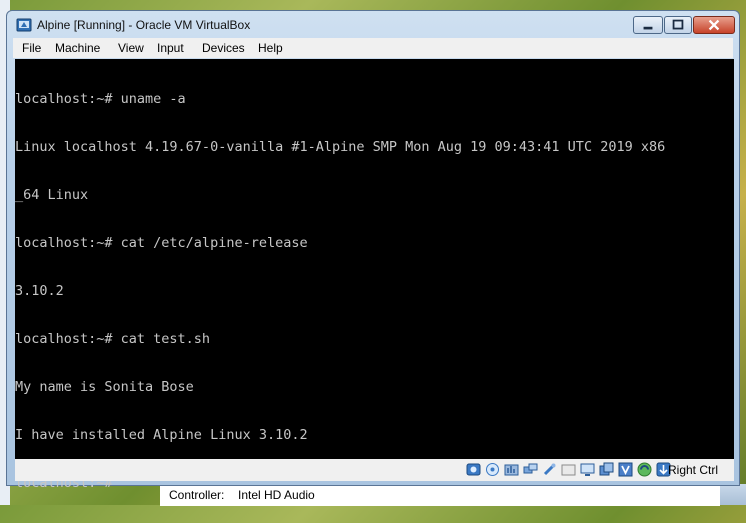 The height and width of the screenshot is (523, 746). What do you see at coordinates (161, 435) in the screenshot?
I see `console-line: I have installed Alpine Linux 3.10.2` at bounding box center [161, 435].